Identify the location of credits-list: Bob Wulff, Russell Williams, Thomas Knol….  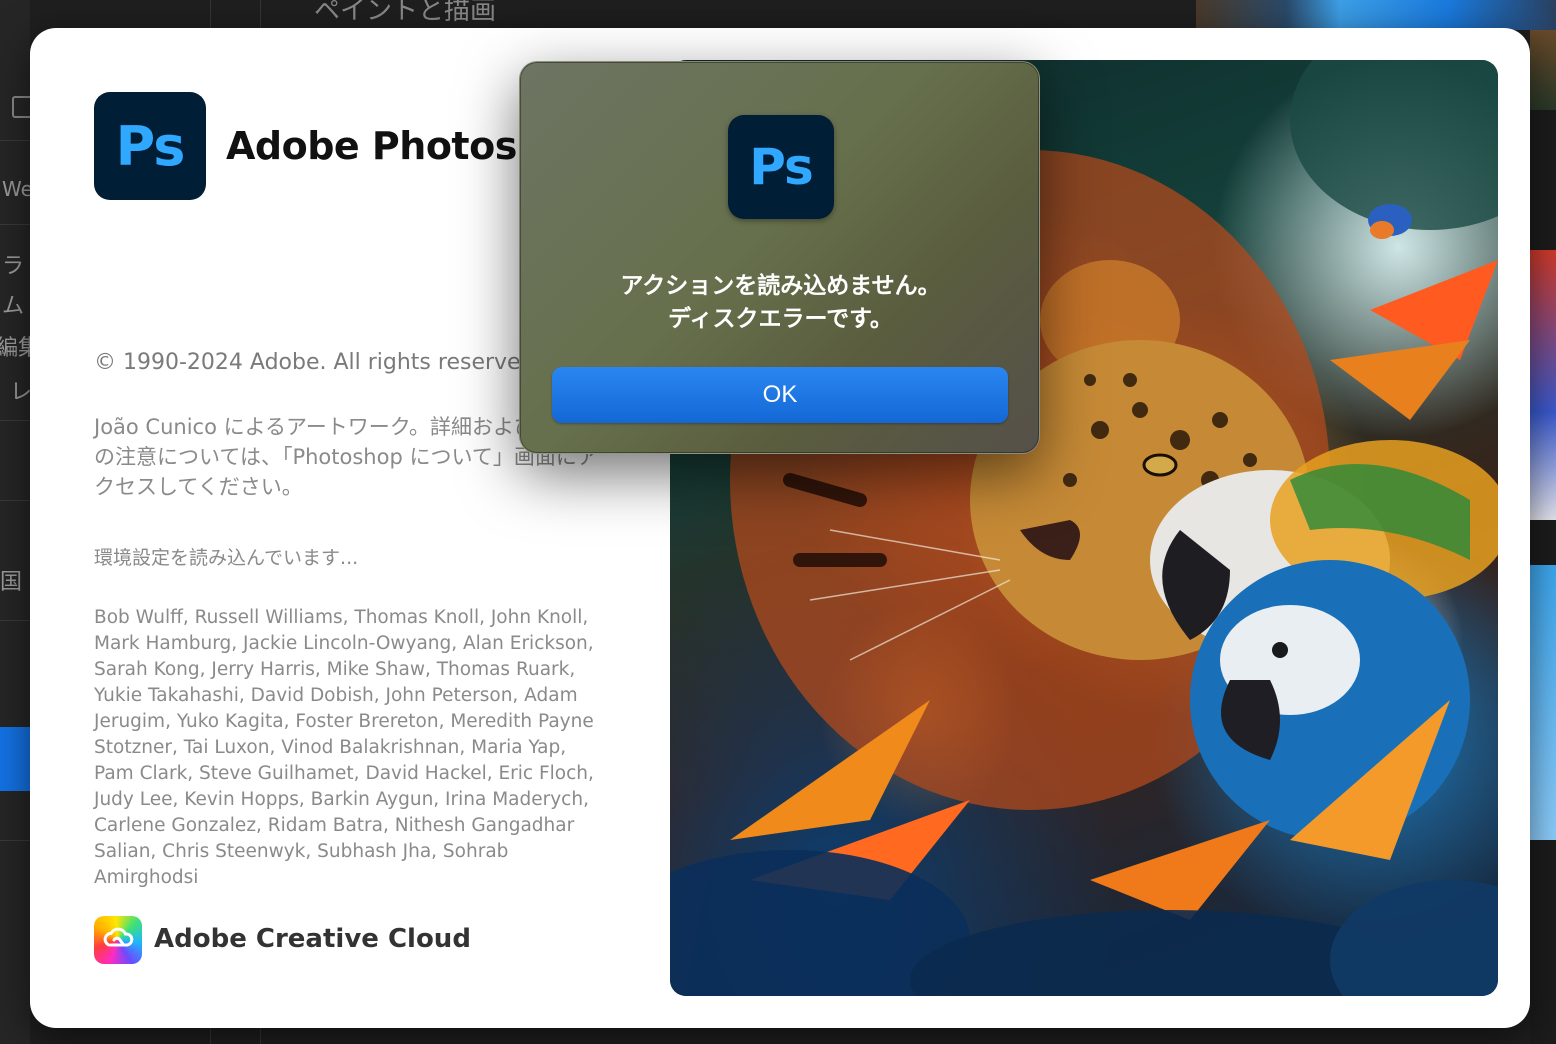
(344, 747).